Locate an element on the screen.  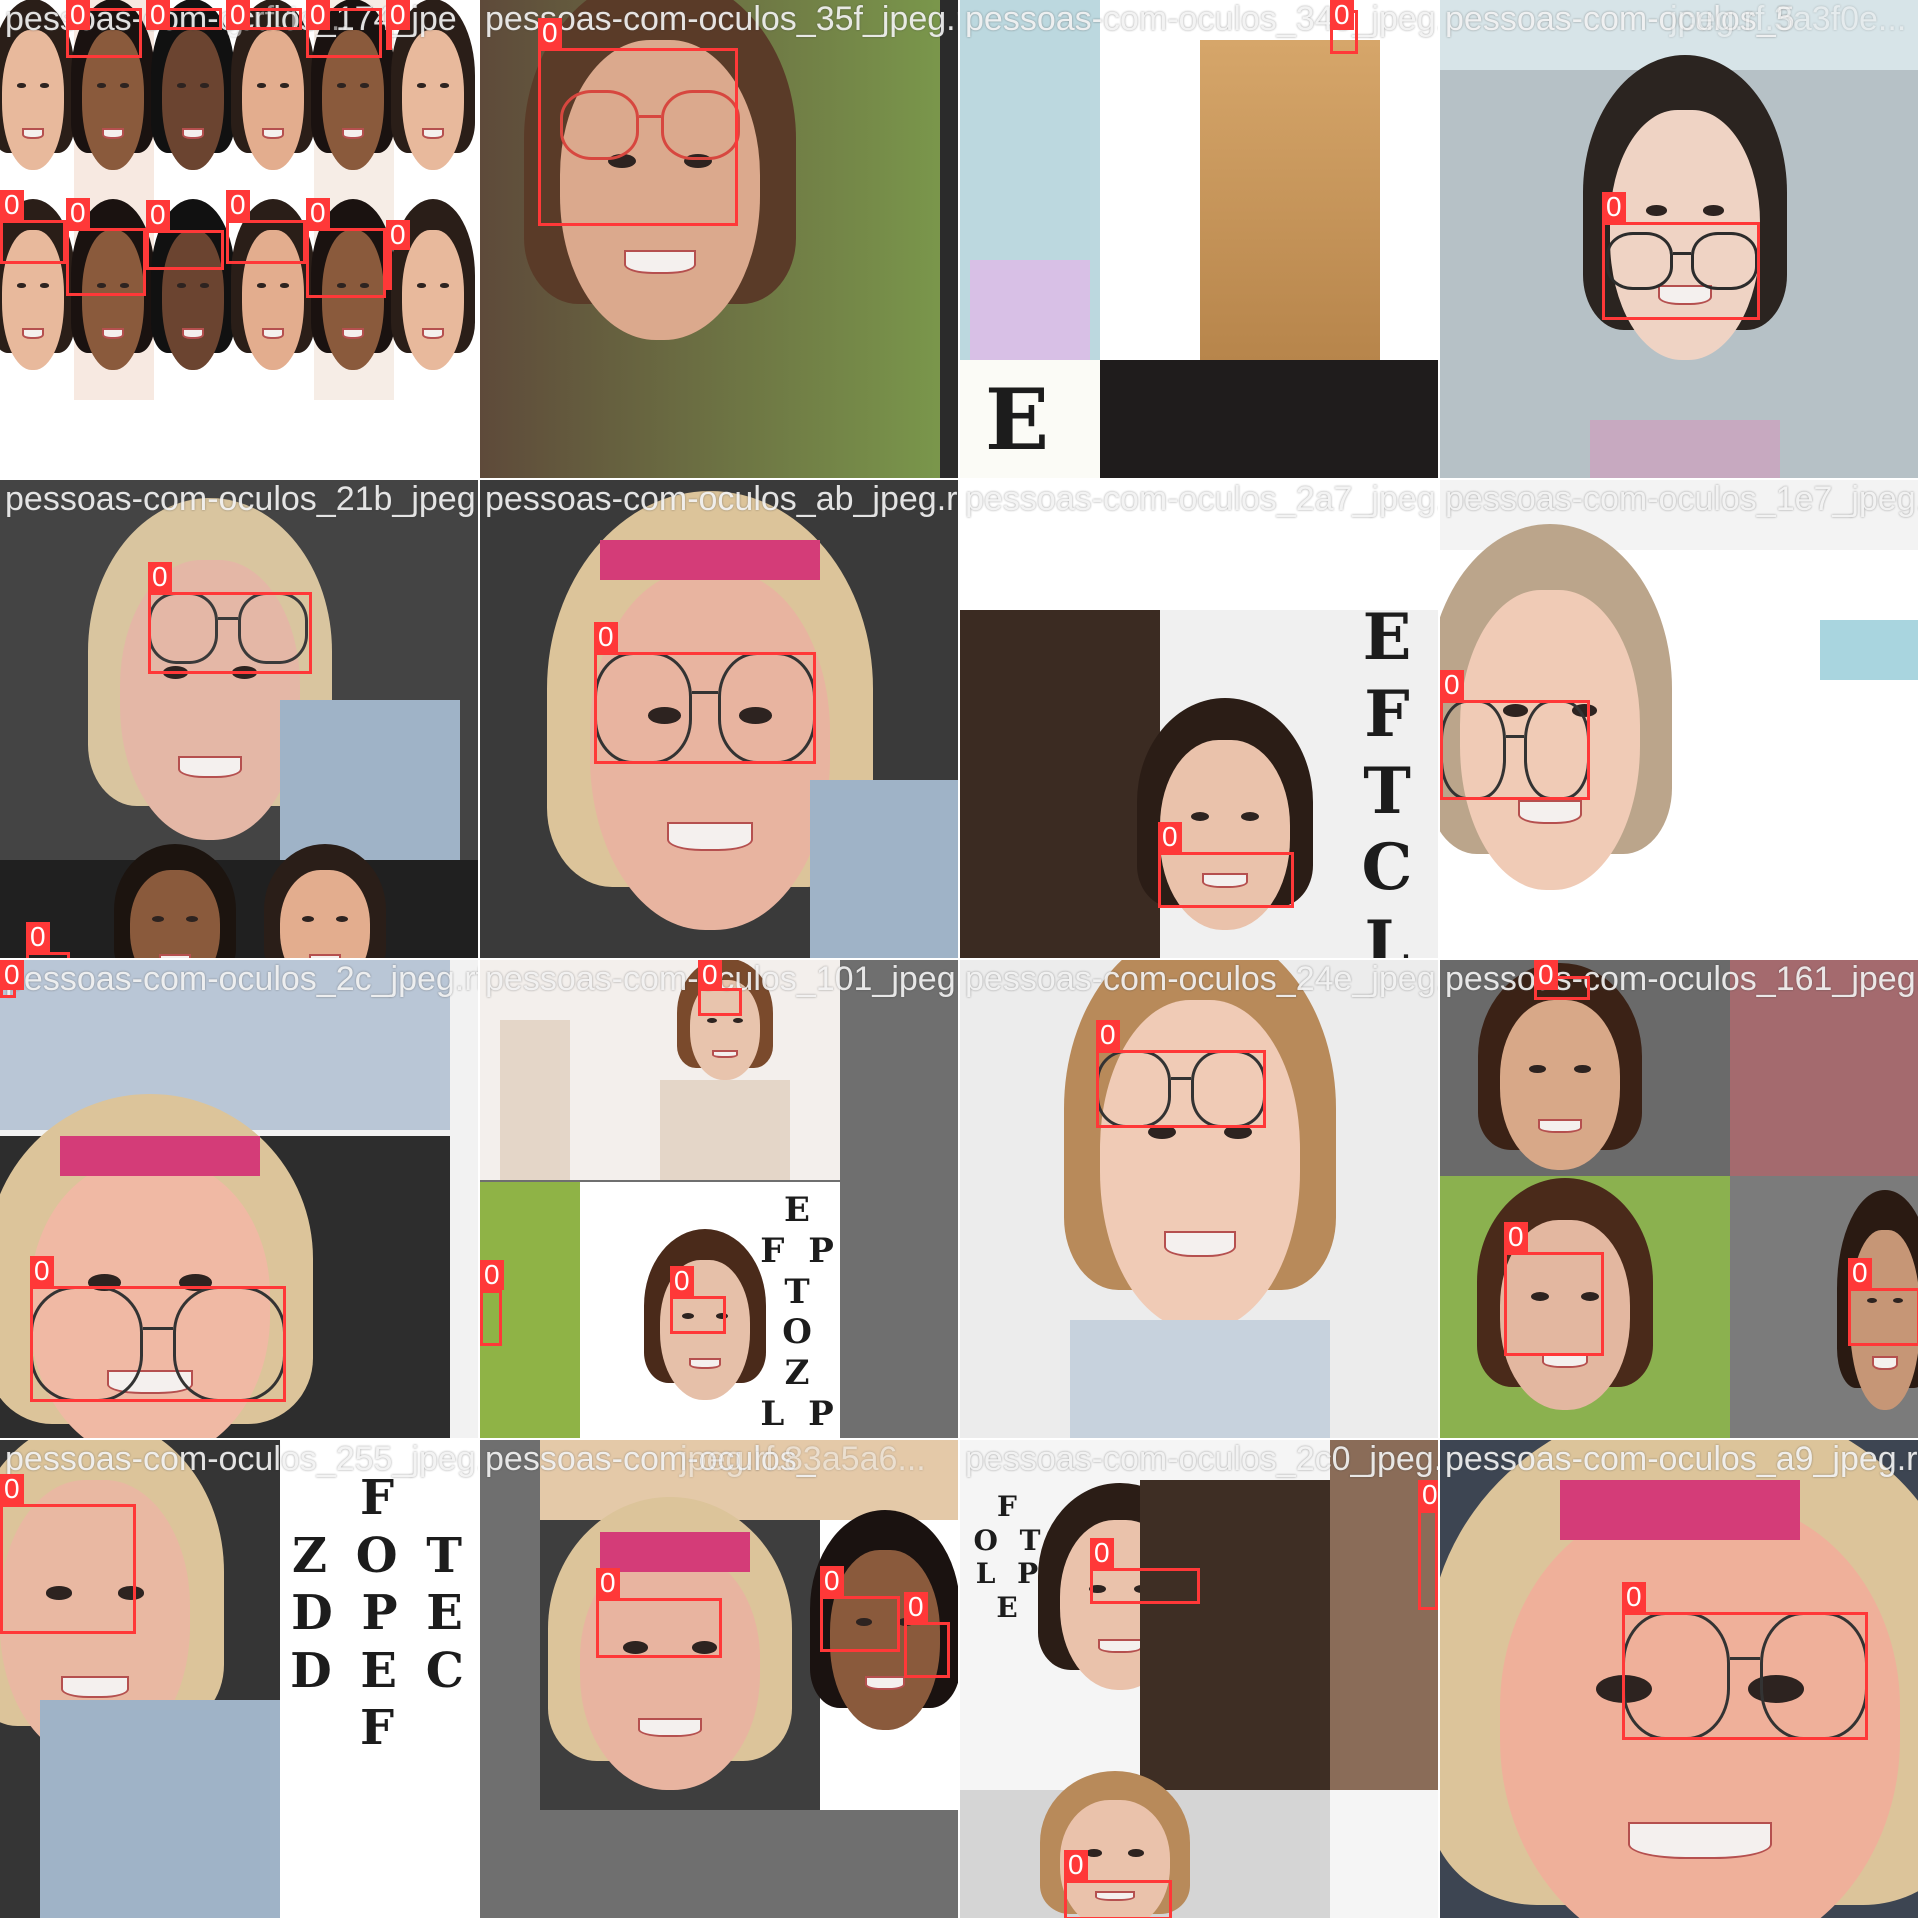
mosaic-tile: pessoas-com-oculos_21b_jpeg.rf...00 is located at coordinates (240, 720).